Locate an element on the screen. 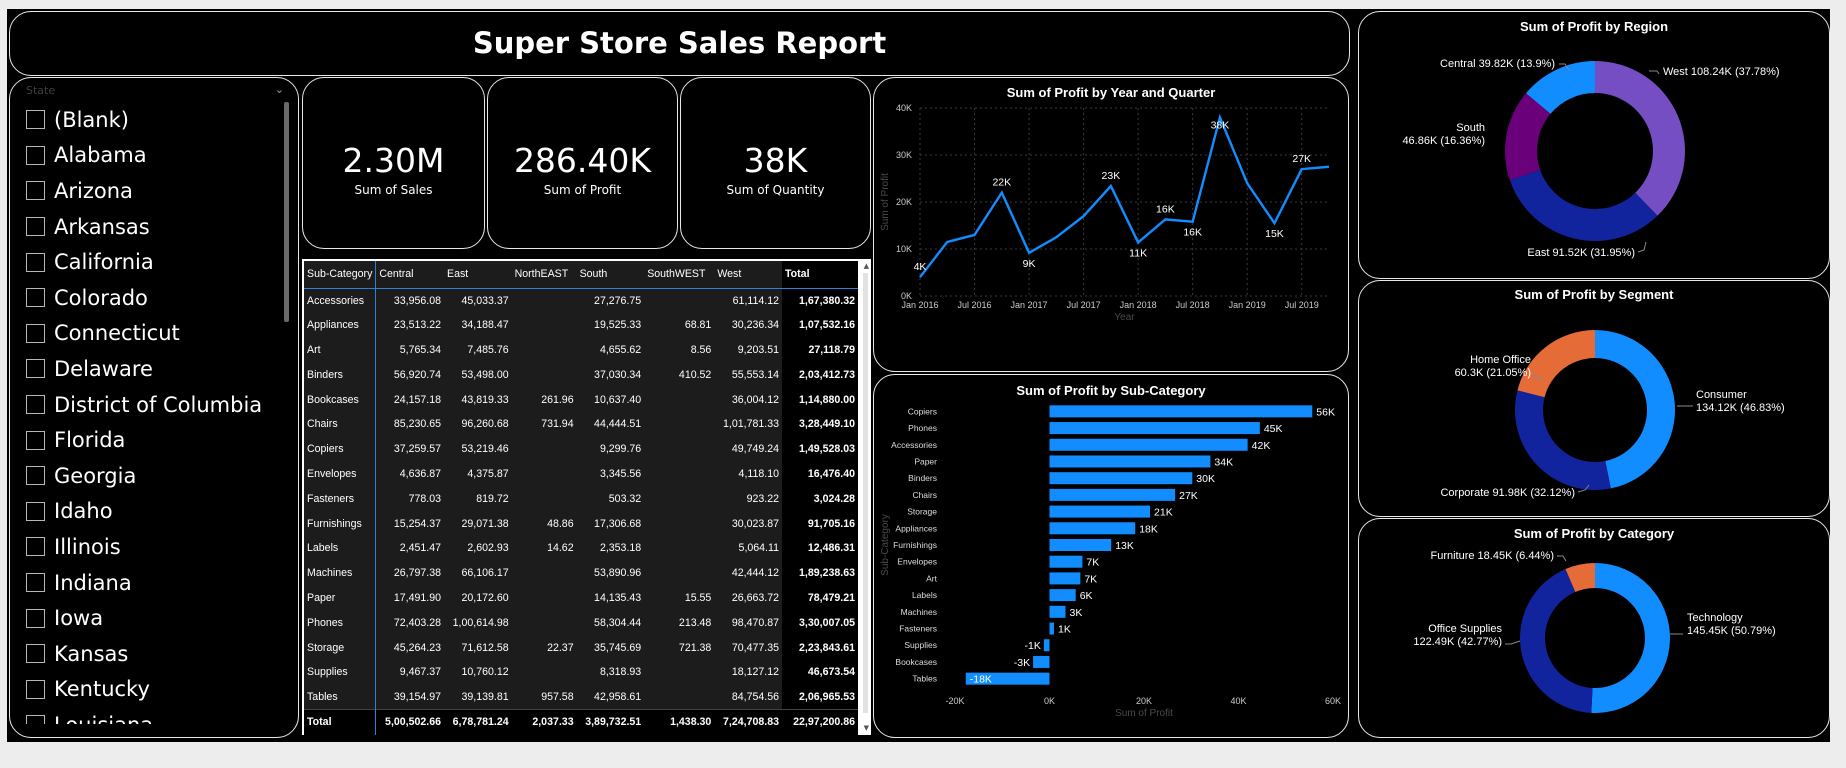  slicer-item: Colorado is located at coordinates (161, 298).